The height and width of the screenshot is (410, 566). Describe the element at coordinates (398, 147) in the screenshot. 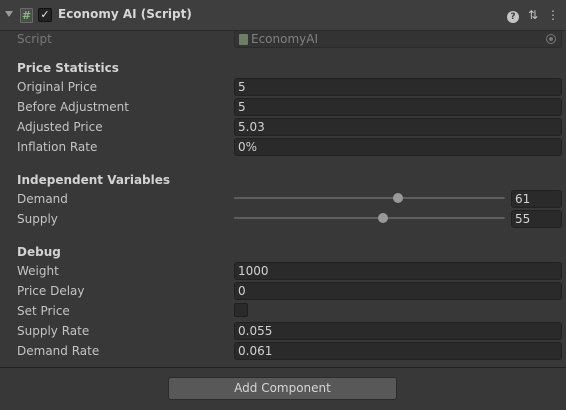

I see `inflation-rate-field: 0%` at that location.